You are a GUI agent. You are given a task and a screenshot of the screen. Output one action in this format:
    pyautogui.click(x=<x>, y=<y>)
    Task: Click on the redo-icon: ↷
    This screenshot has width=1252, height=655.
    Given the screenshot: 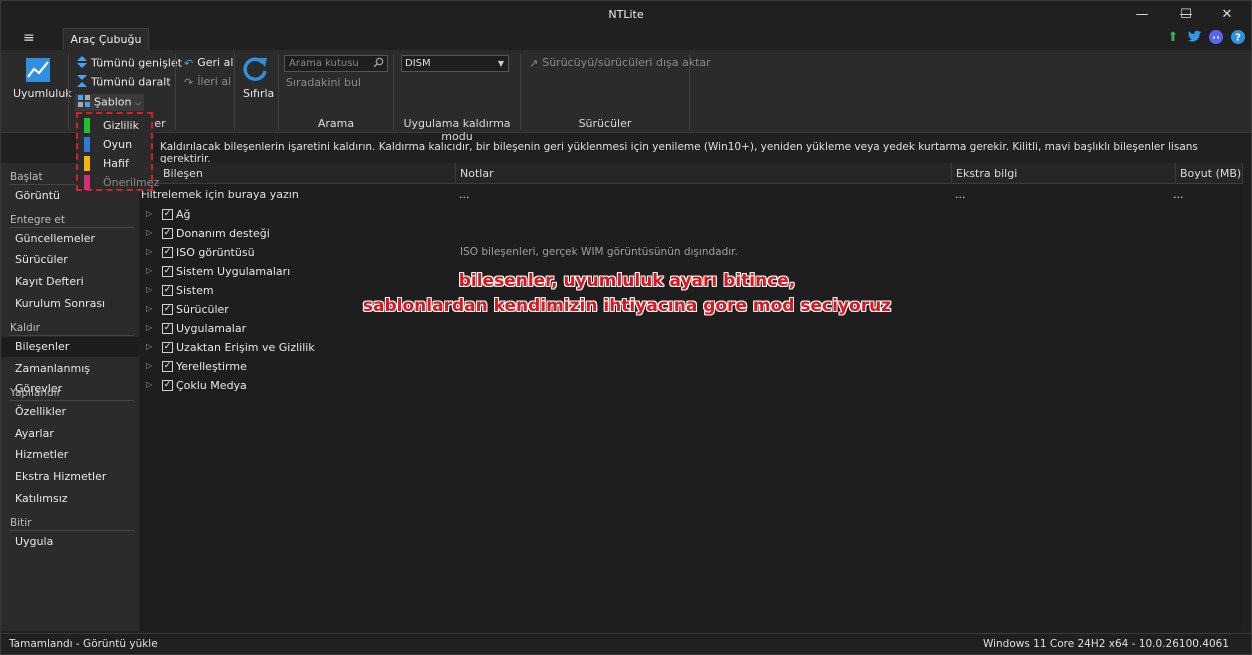 What is the action you would take?
    pyautogui.click(x=189, y=82)
    